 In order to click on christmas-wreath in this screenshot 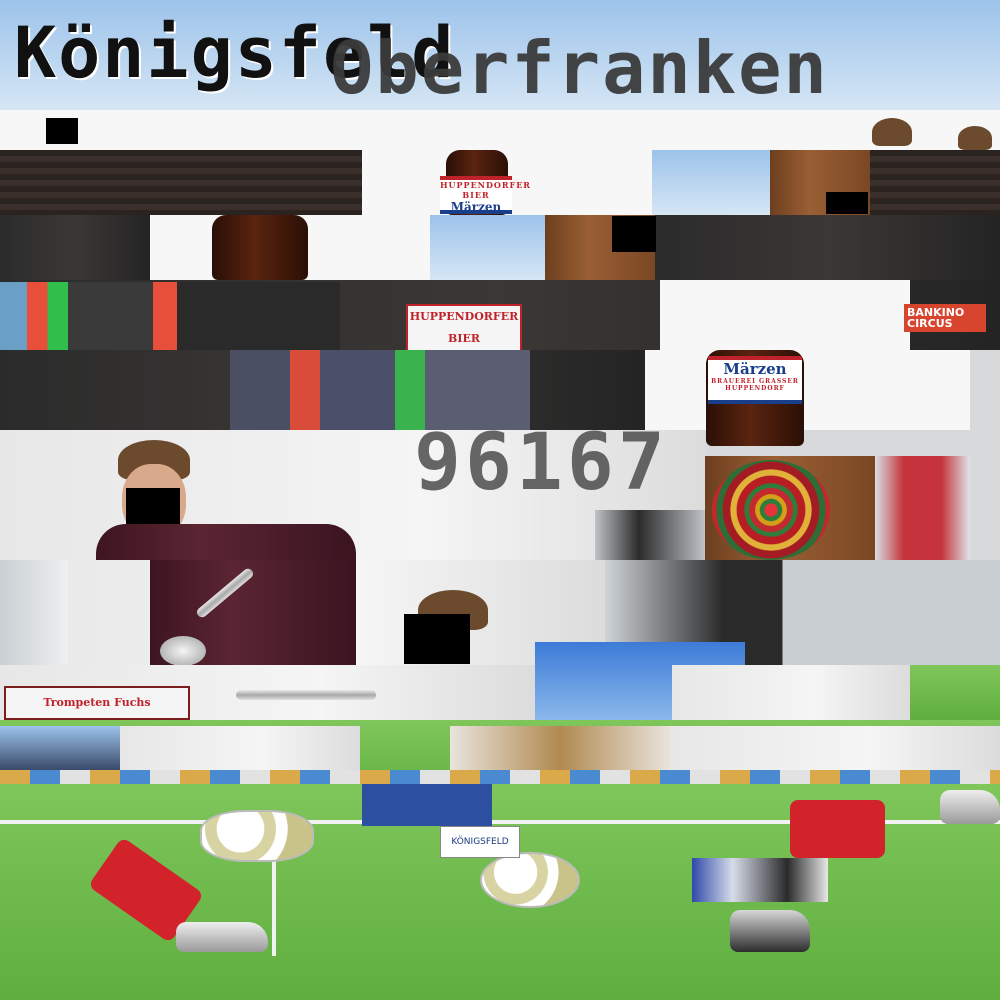, I will do `click(771, 510)`.